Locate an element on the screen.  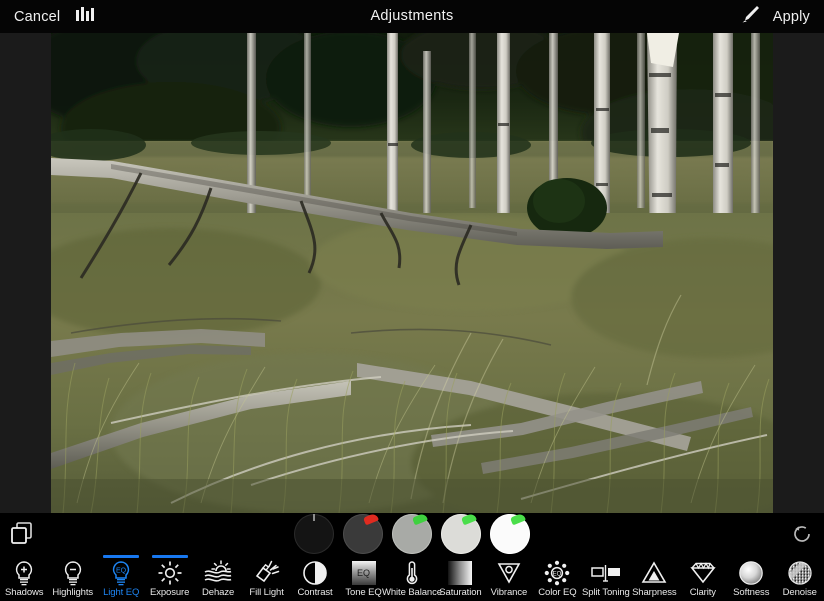
tool-vibrance: Vibrance is located at coordinates (509, 578).